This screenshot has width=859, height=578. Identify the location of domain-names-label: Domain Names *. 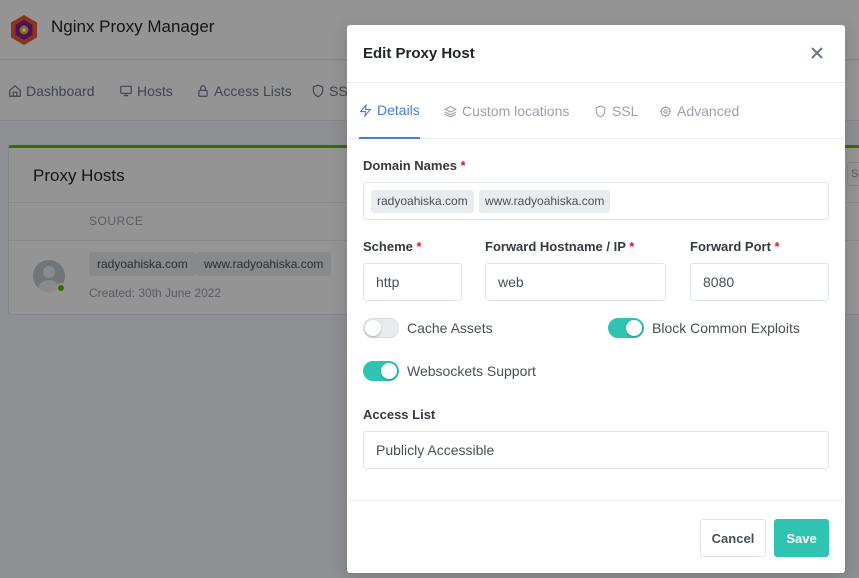
(414, 165).